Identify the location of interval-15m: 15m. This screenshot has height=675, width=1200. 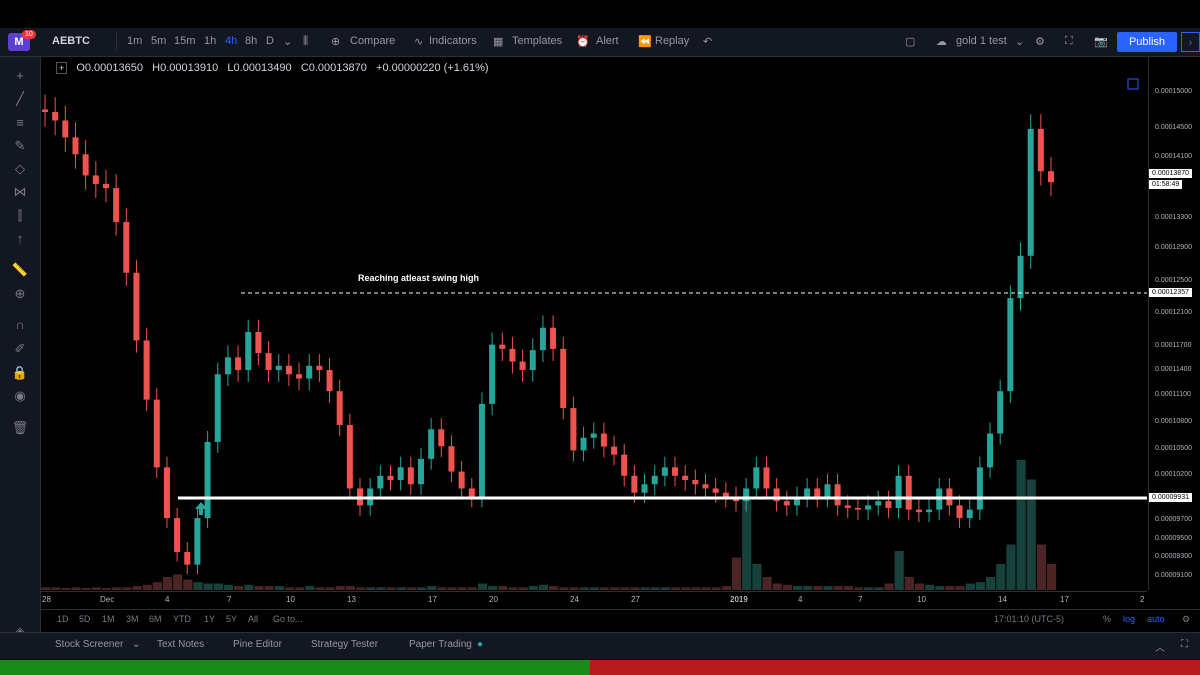
(184, 41).